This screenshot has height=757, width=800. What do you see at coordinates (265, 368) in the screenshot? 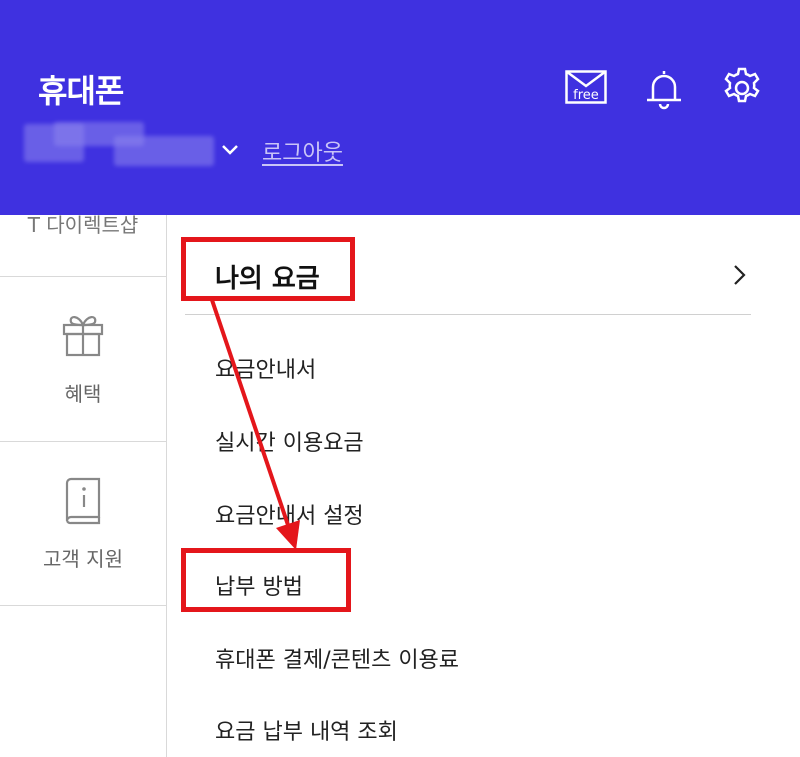
I see `menu-item-bill-guide: 요금안내서` at bounding box center [265, 368].